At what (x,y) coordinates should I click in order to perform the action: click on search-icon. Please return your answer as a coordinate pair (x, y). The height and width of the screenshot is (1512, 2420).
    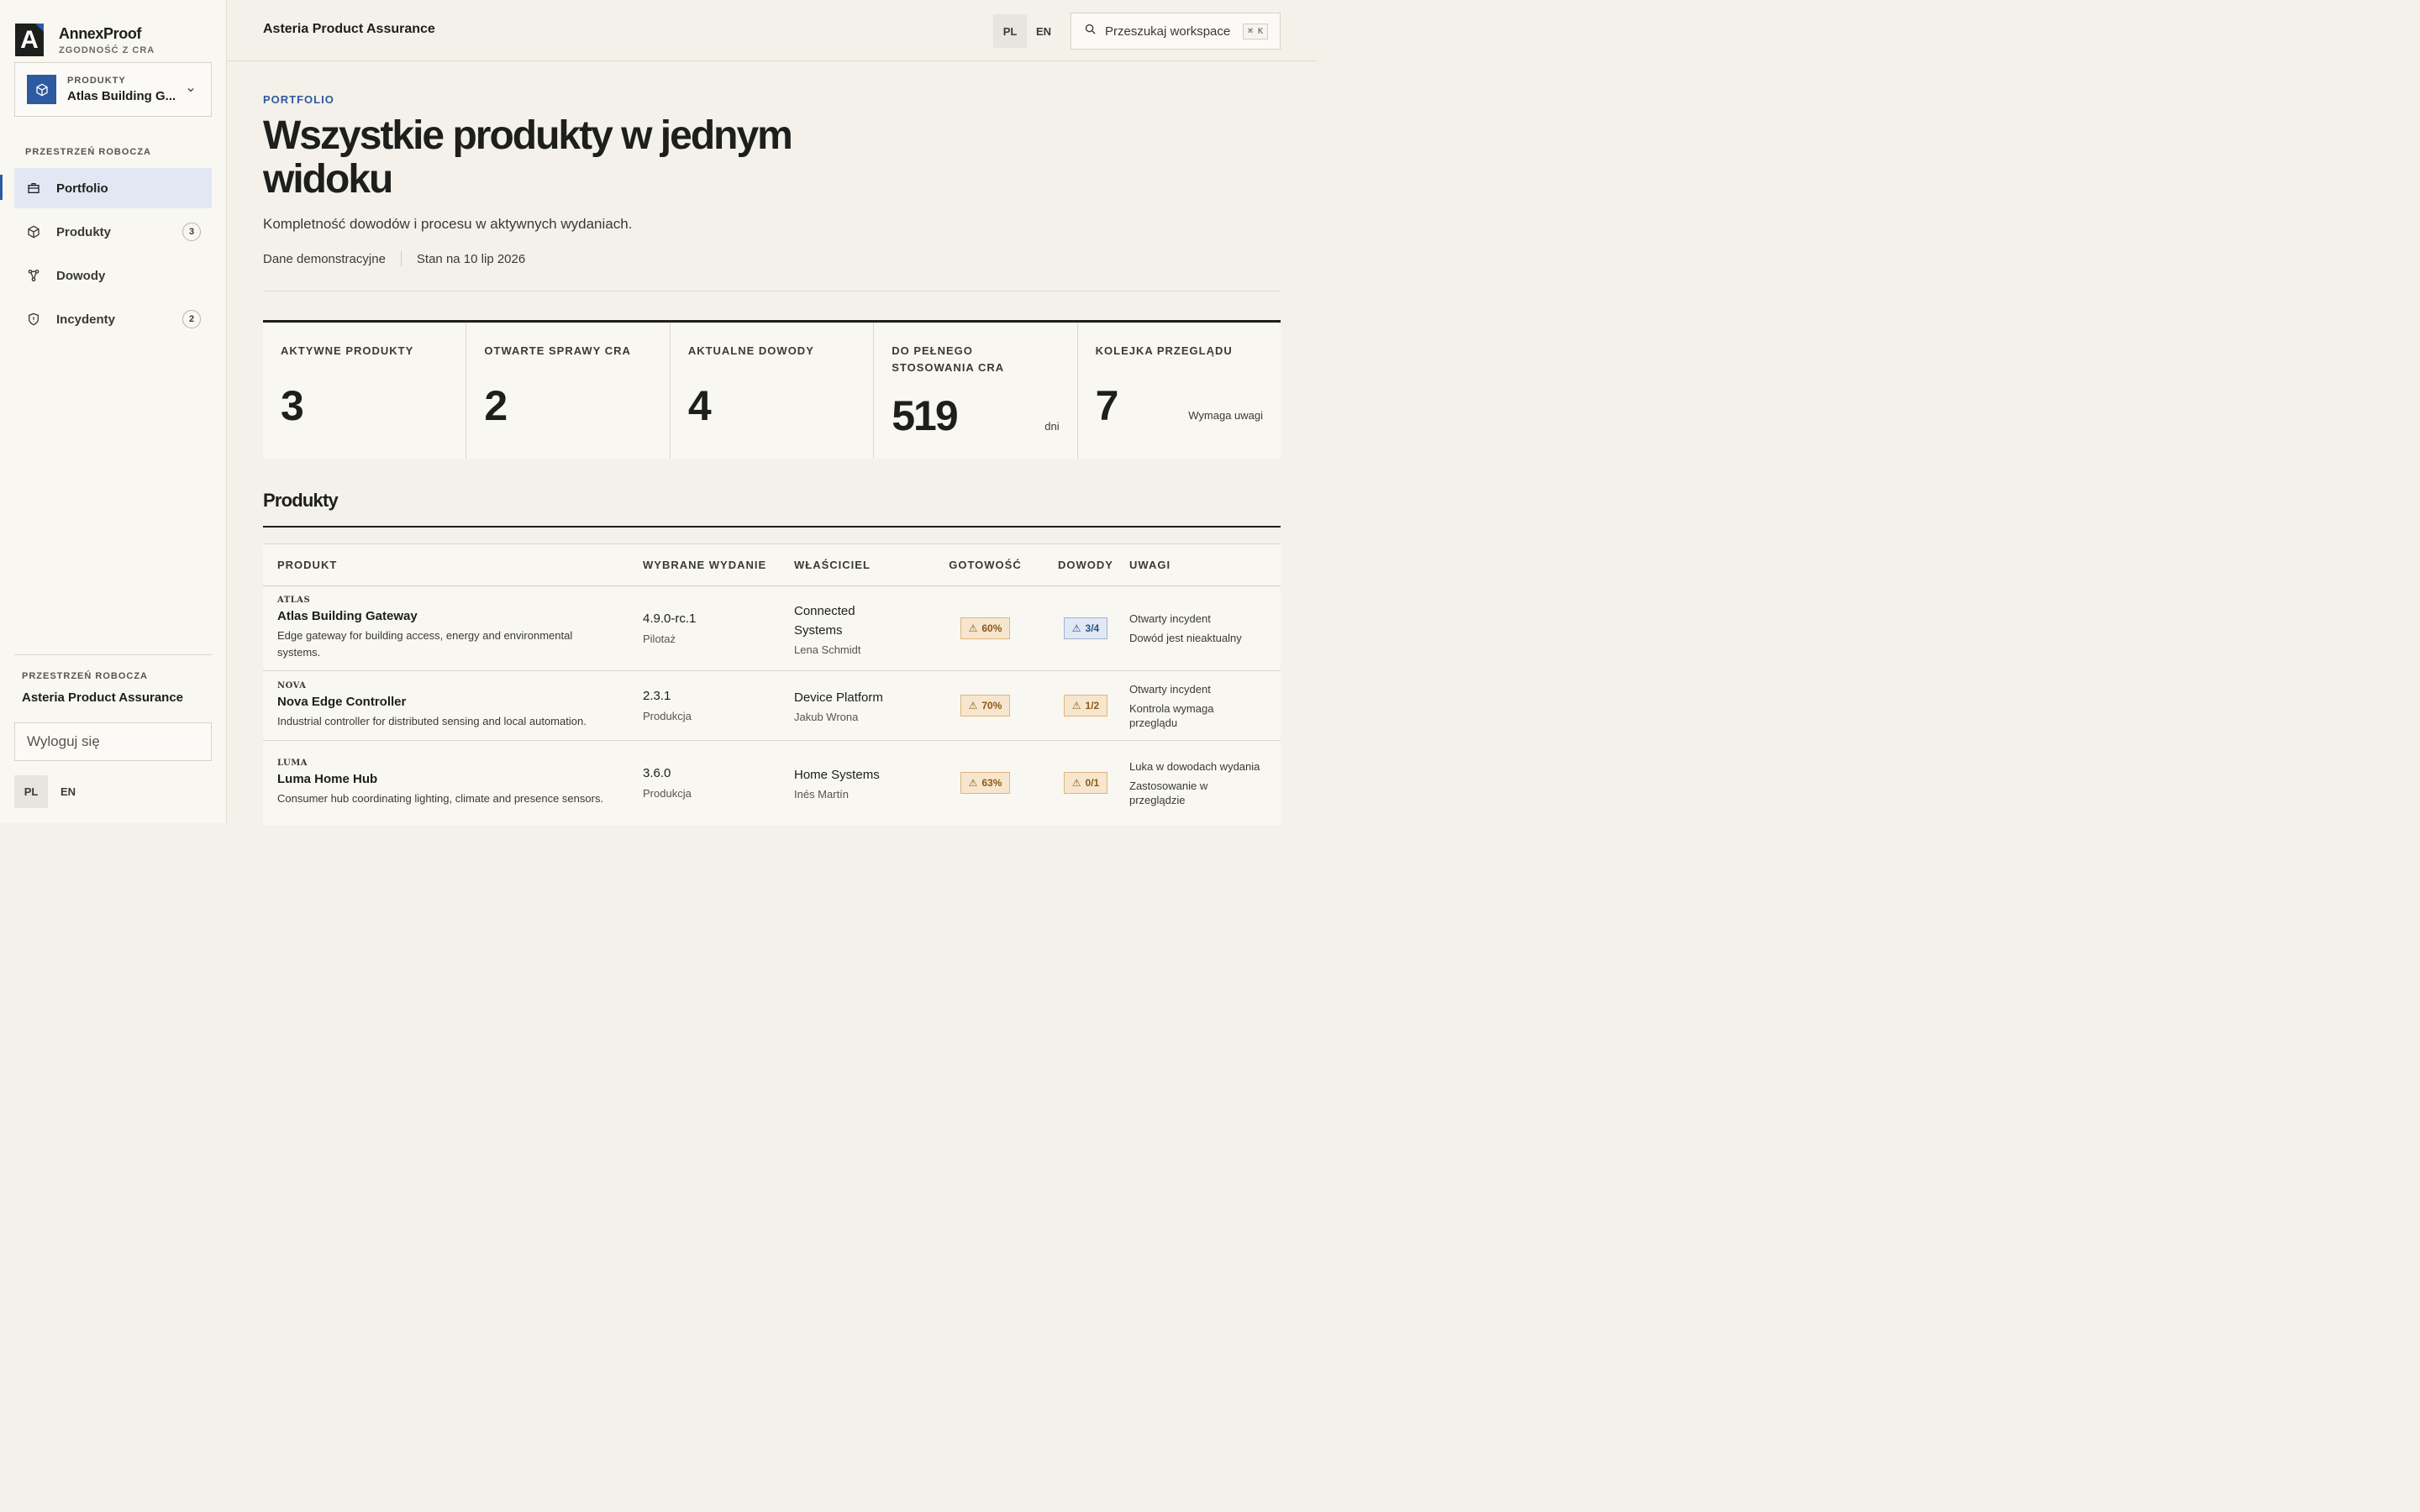
    Looking at the image, I should click on (1090, 31).